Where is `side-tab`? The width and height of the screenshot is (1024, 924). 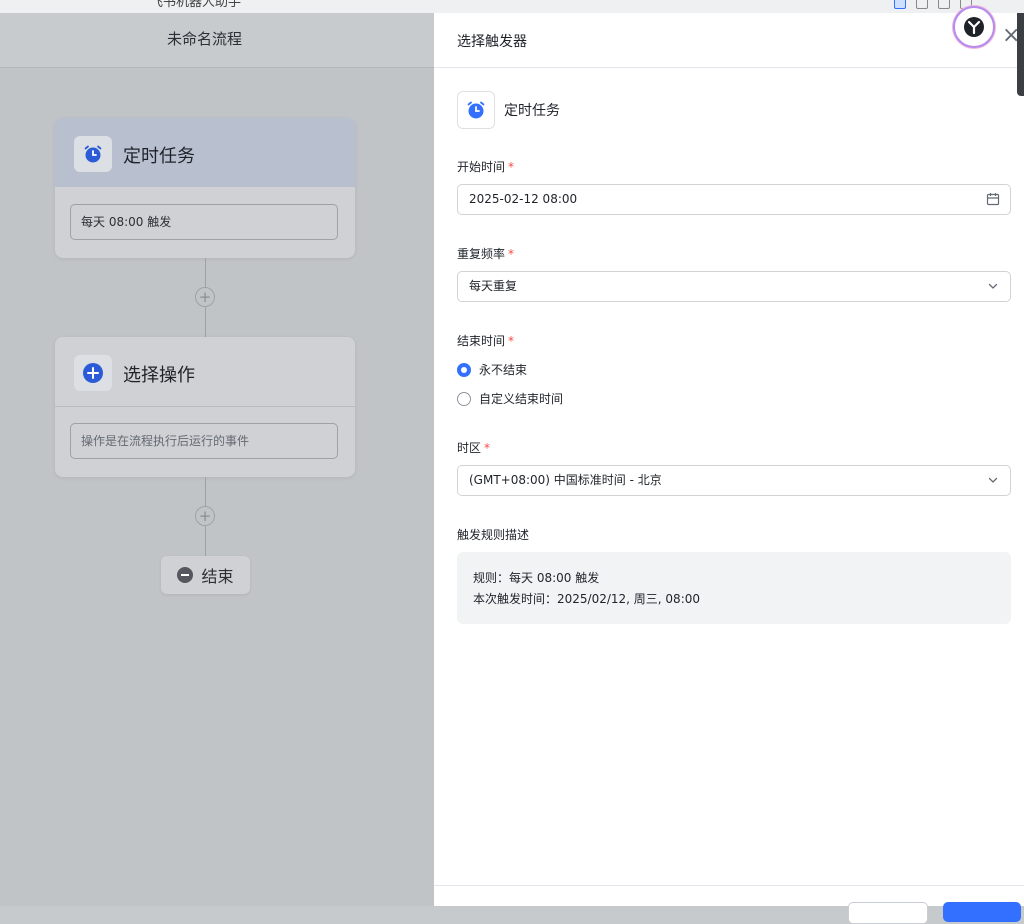
side-tab is located at coordinates (1020, 54).